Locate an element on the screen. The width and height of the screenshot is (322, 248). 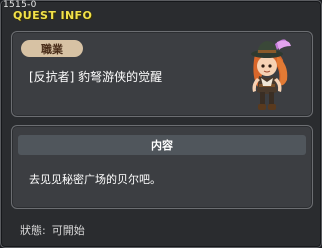
status-value: 可開始 is located at coordinates (68, 230).